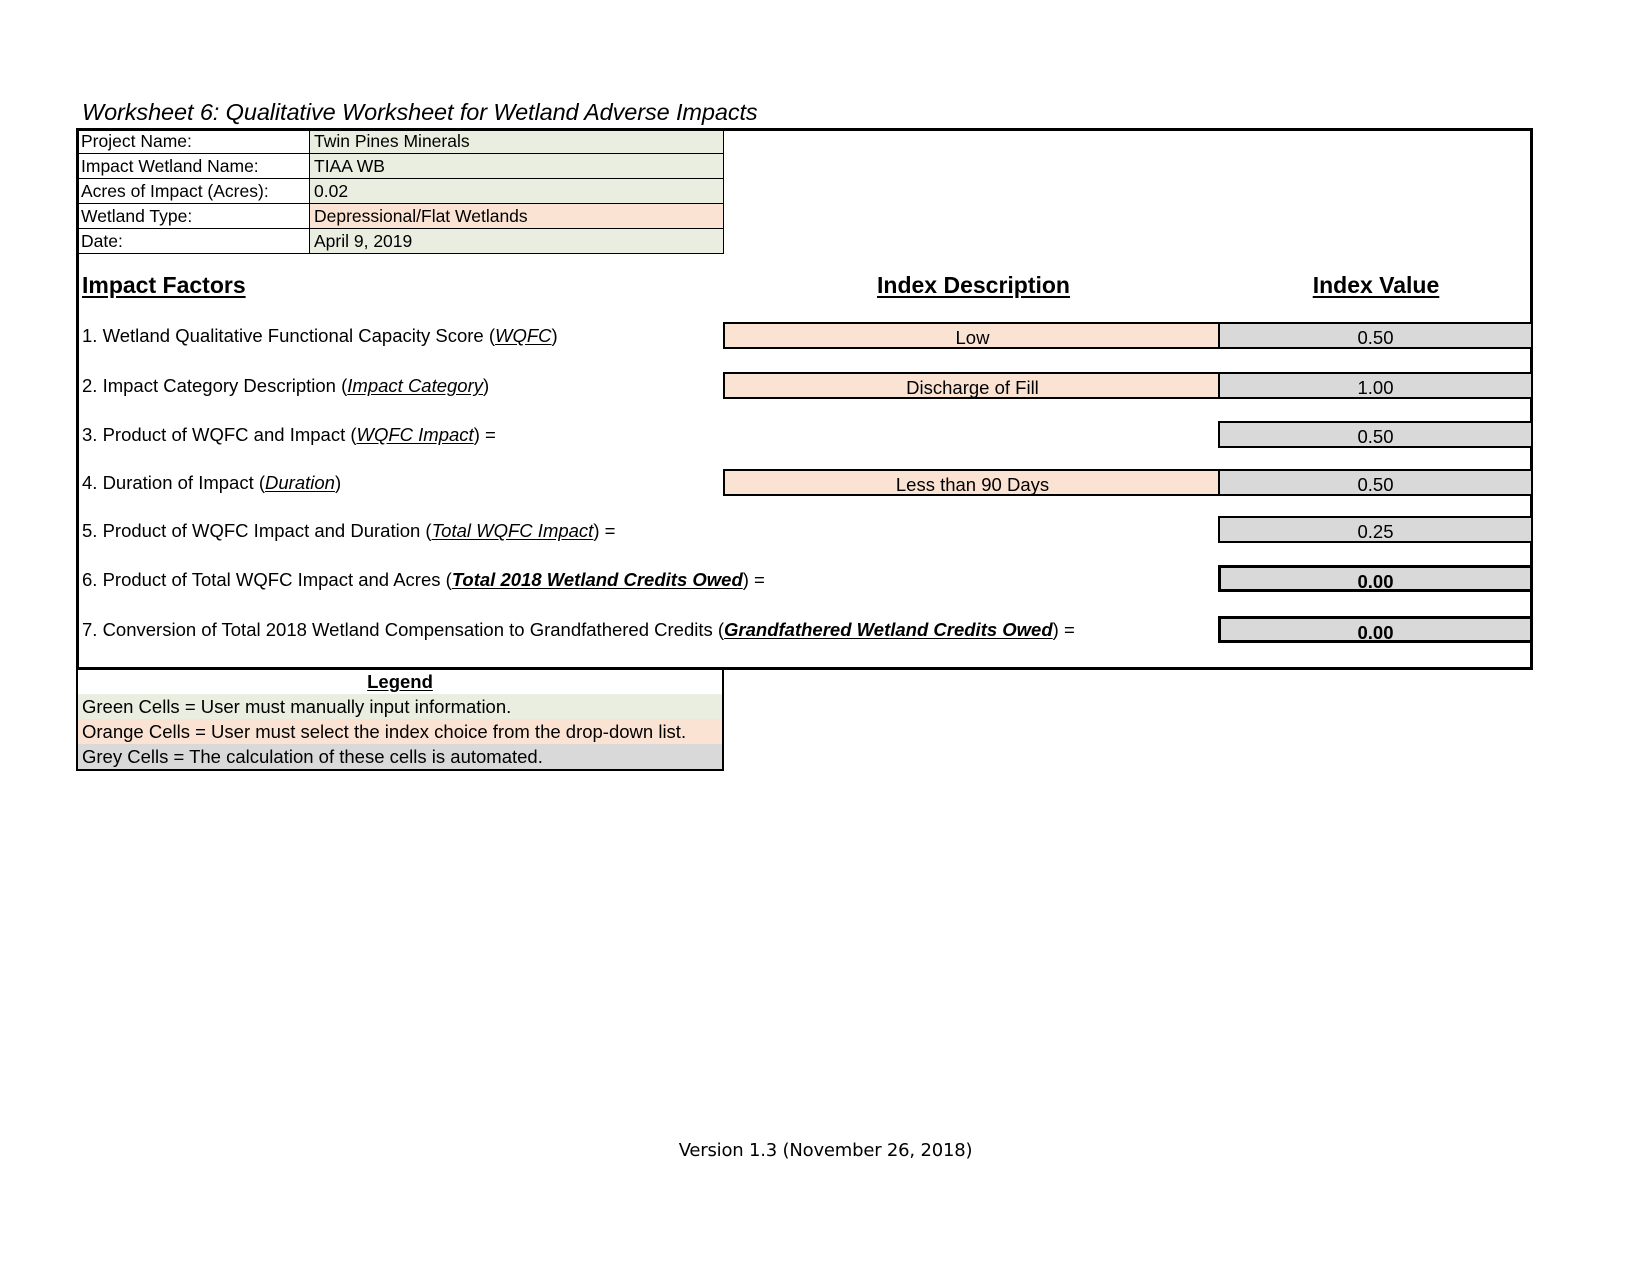 Image resolution: width=1651 pixels, height=1278 pixels. I want to click on date-value: April 9, 2019, so click(516, 241).